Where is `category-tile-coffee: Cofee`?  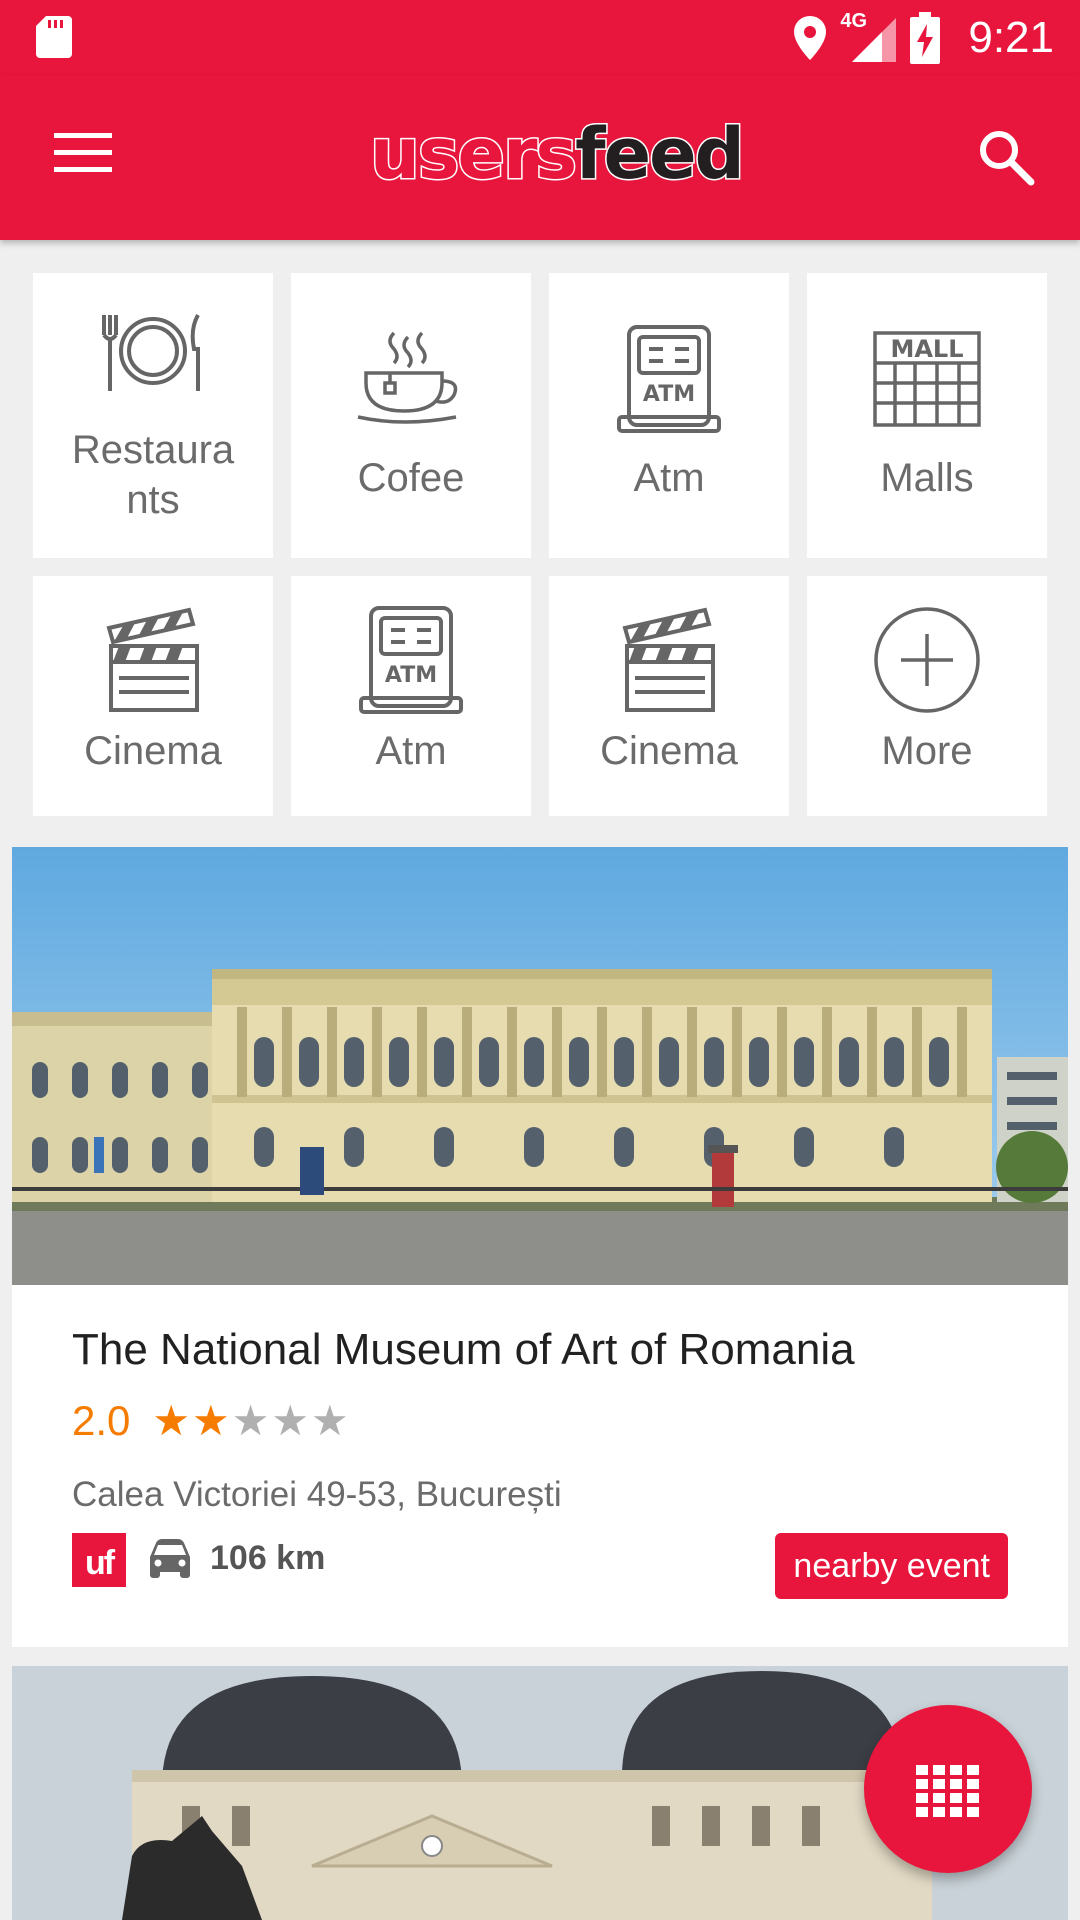 category-tile-coffee: Cofee is located at coordinates (411, 415).